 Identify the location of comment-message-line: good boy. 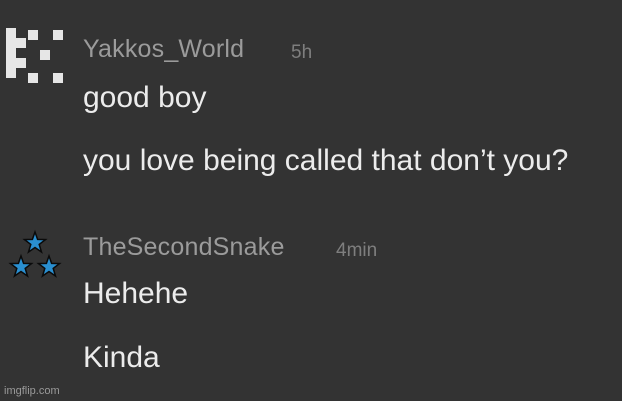
(145, 97).